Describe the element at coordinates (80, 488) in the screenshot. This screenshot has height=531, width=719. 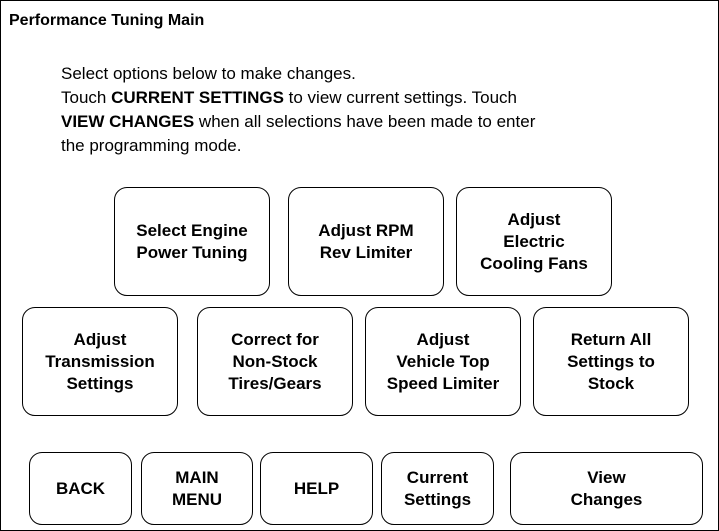
I see `back-button: BACK` at that location.